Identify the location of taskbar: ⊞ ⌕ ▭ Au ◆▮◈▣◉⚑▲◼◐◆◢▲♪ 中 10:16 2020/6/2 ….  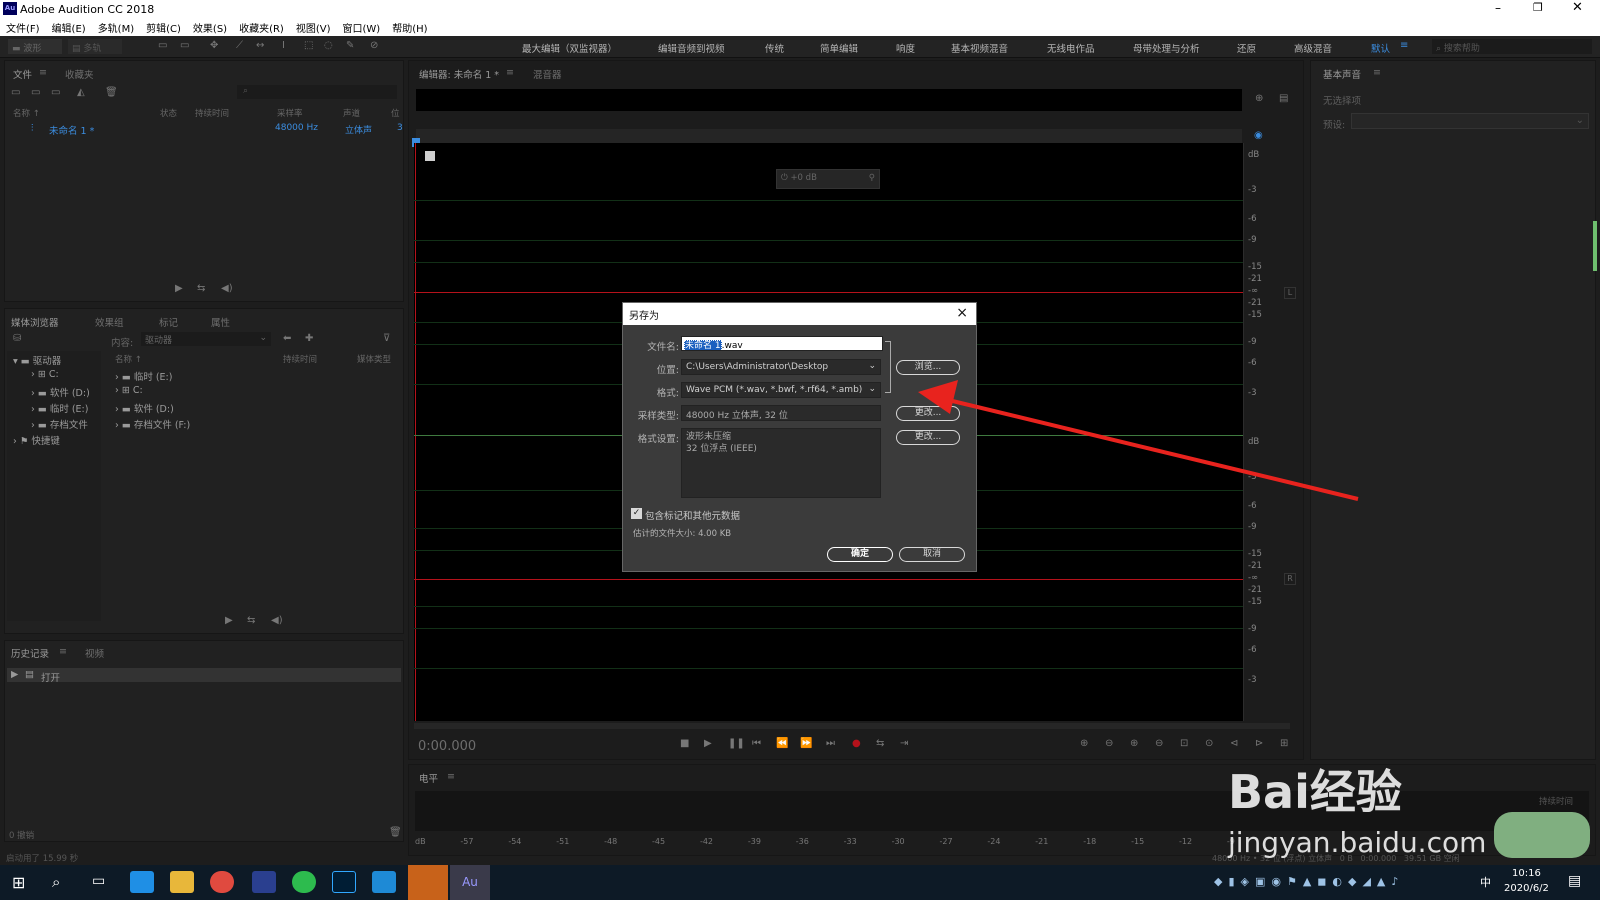
(800, 882).